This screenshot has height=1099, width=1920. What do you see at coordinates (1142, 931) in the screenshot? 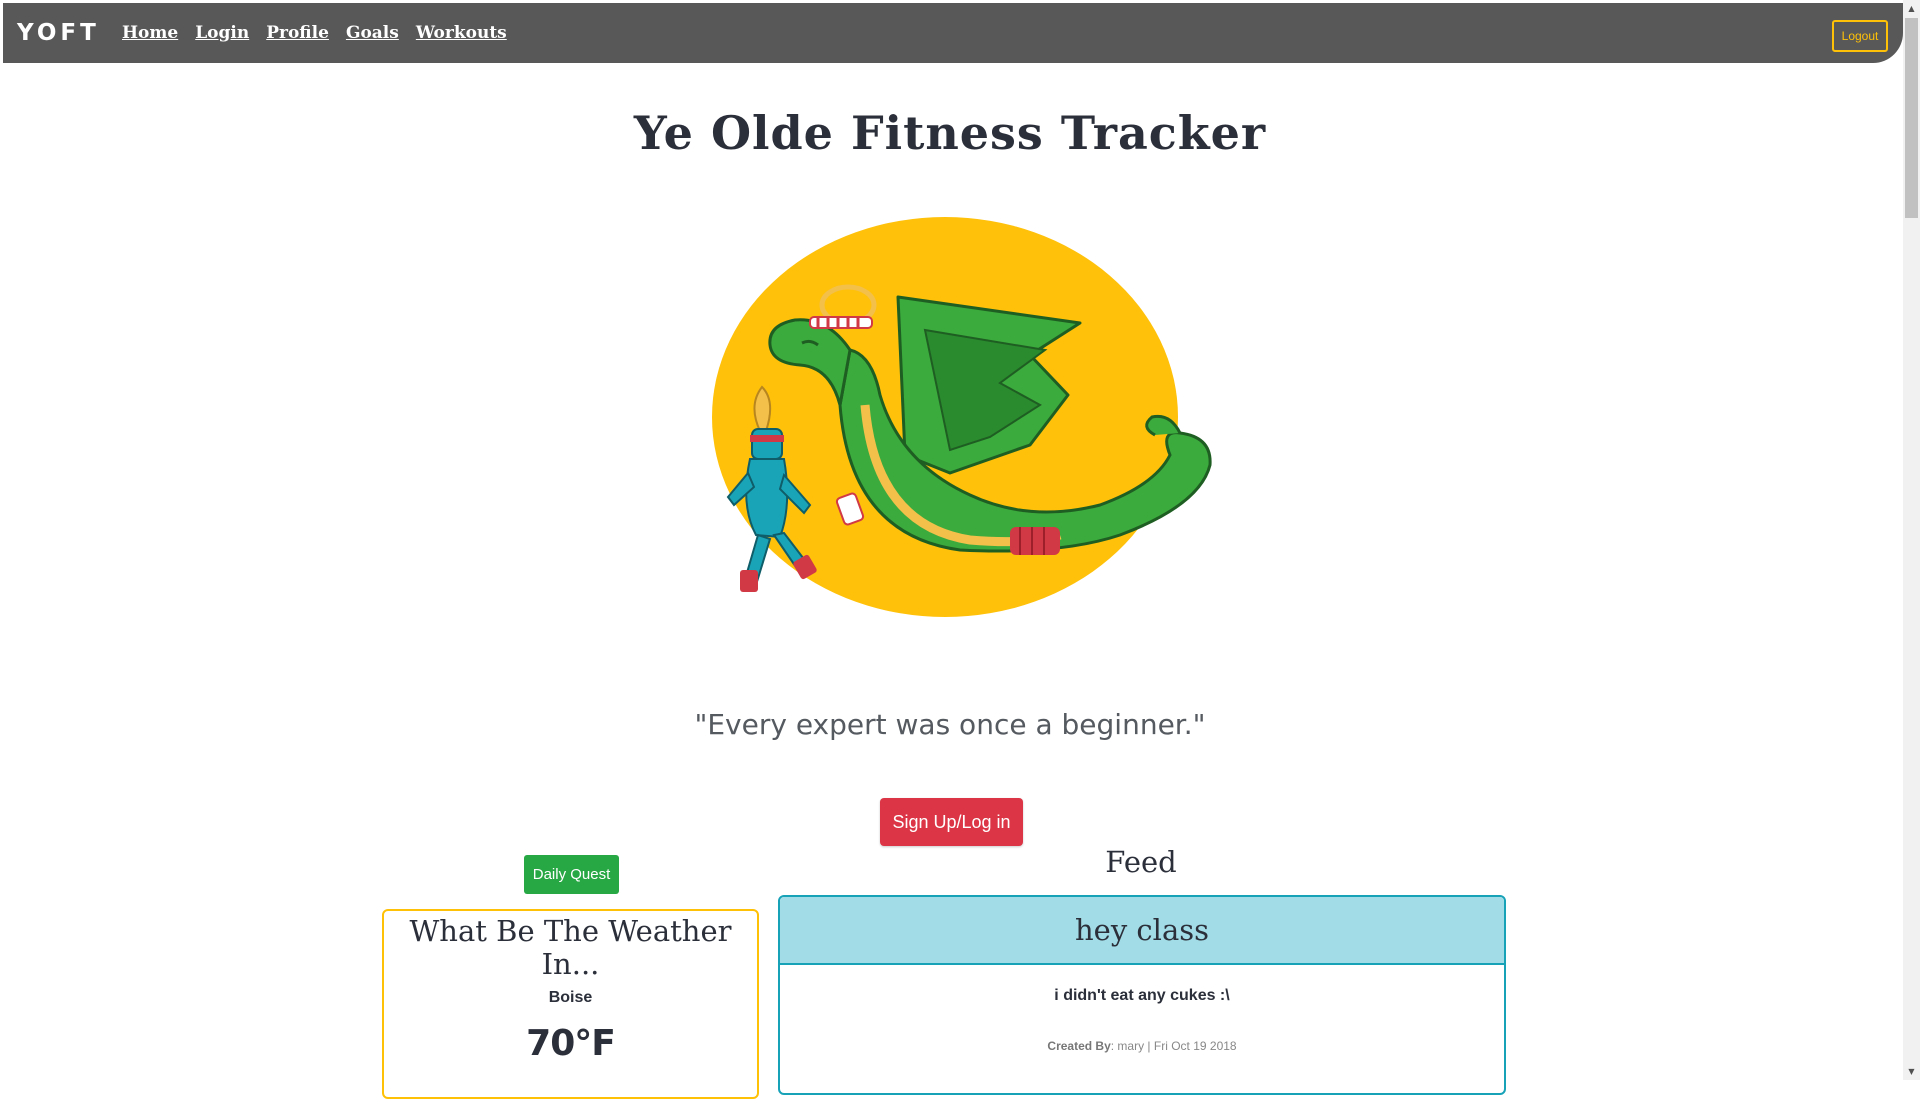
I see `feed-card-title: hey class` at bounding box center [1142, 931].